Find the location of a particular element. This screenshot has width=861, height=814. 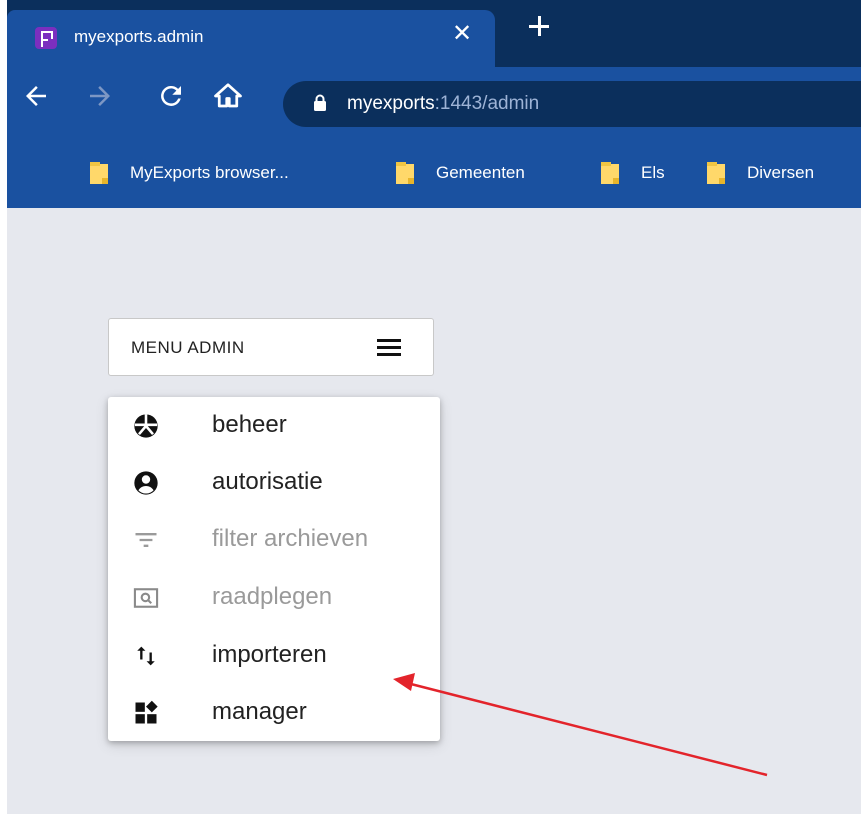

import-export-icon is located at coordinates (146, 656).